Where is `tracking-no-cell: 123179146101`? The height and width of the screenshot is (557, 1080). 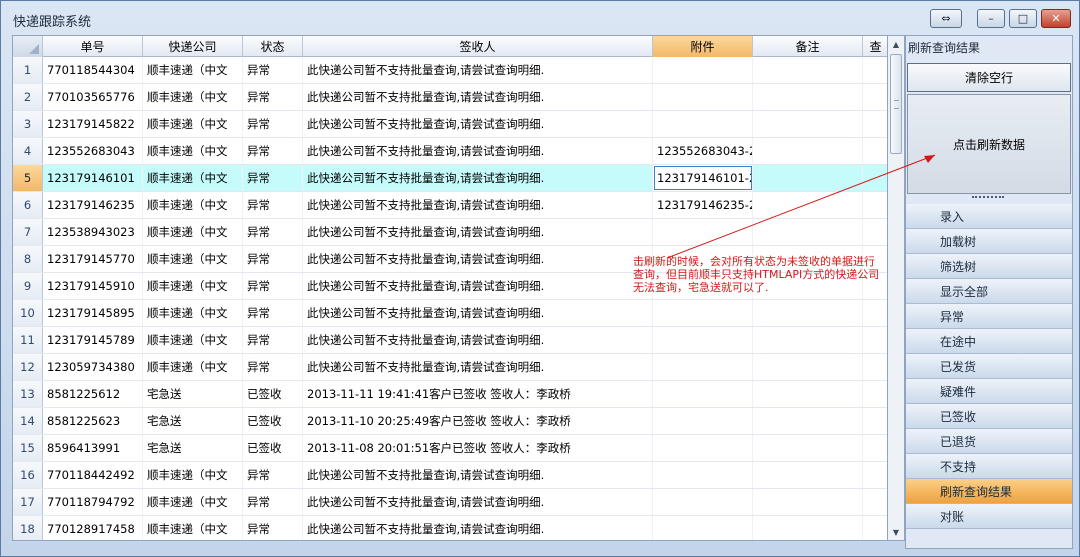 tracking-no-cell: 123179146101 is located at coordinates (93, 178).